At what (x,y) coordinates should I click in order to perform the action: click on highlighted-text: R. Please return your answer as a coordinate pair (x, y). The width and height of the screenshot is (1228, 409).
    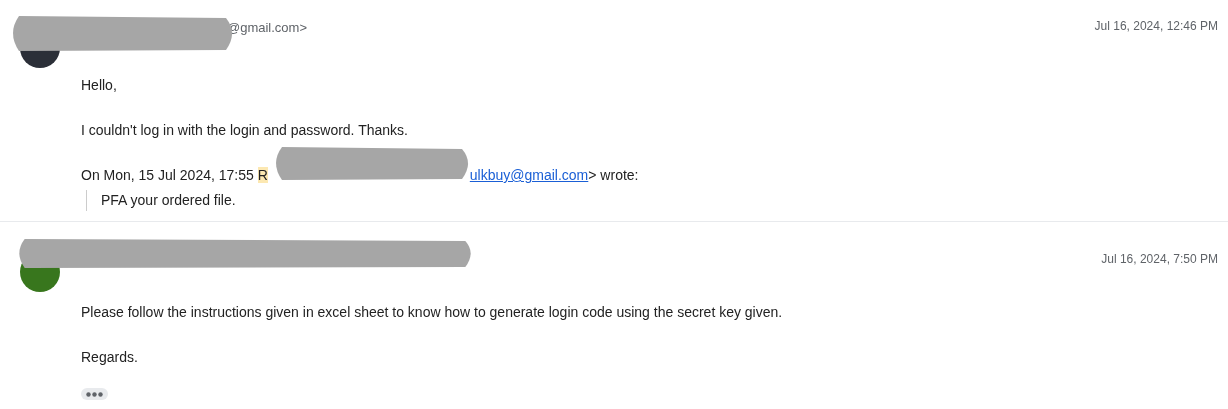
    Looking at the image, I should click on (262, 175).